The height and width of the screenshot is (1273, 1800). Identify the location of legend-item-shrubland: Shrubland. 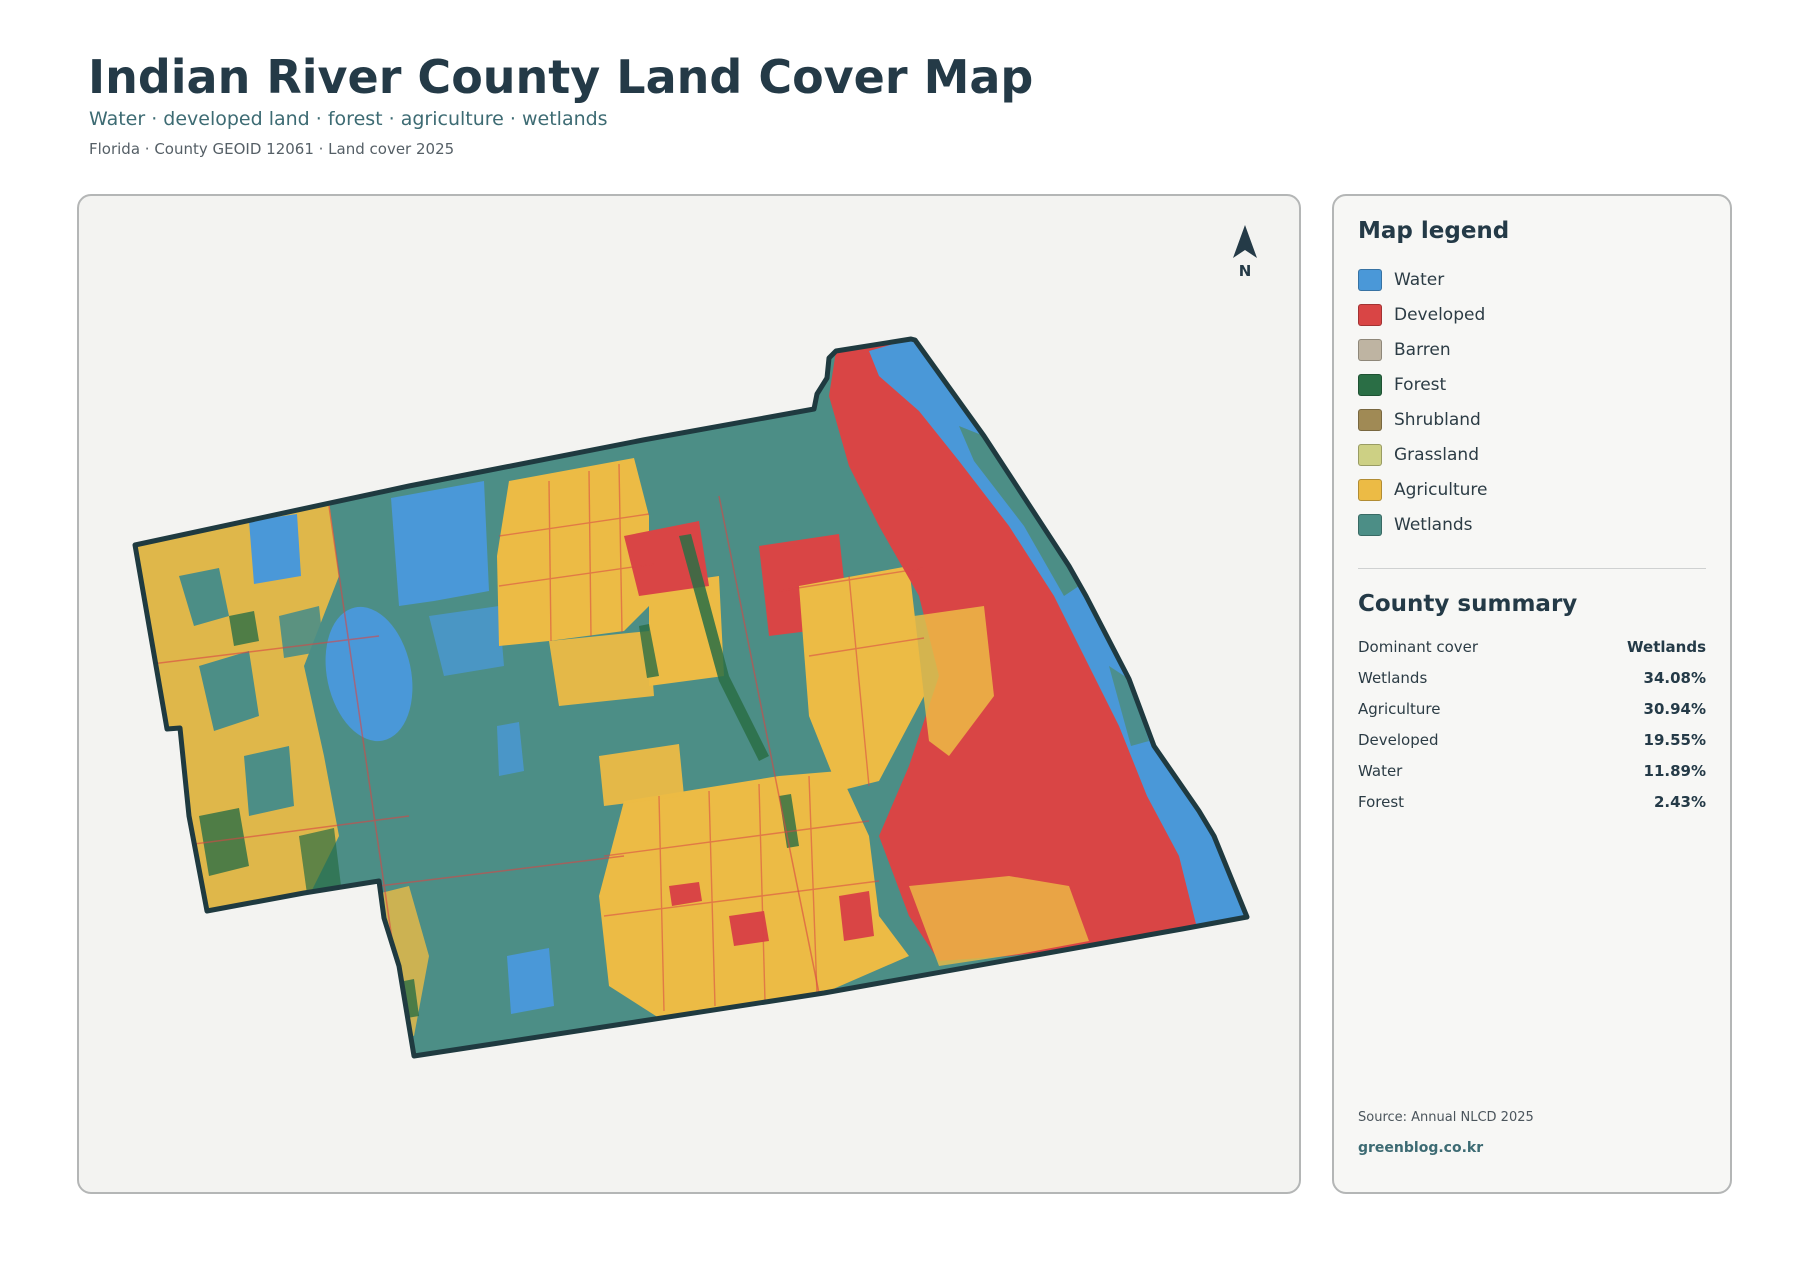
(1532, 419).